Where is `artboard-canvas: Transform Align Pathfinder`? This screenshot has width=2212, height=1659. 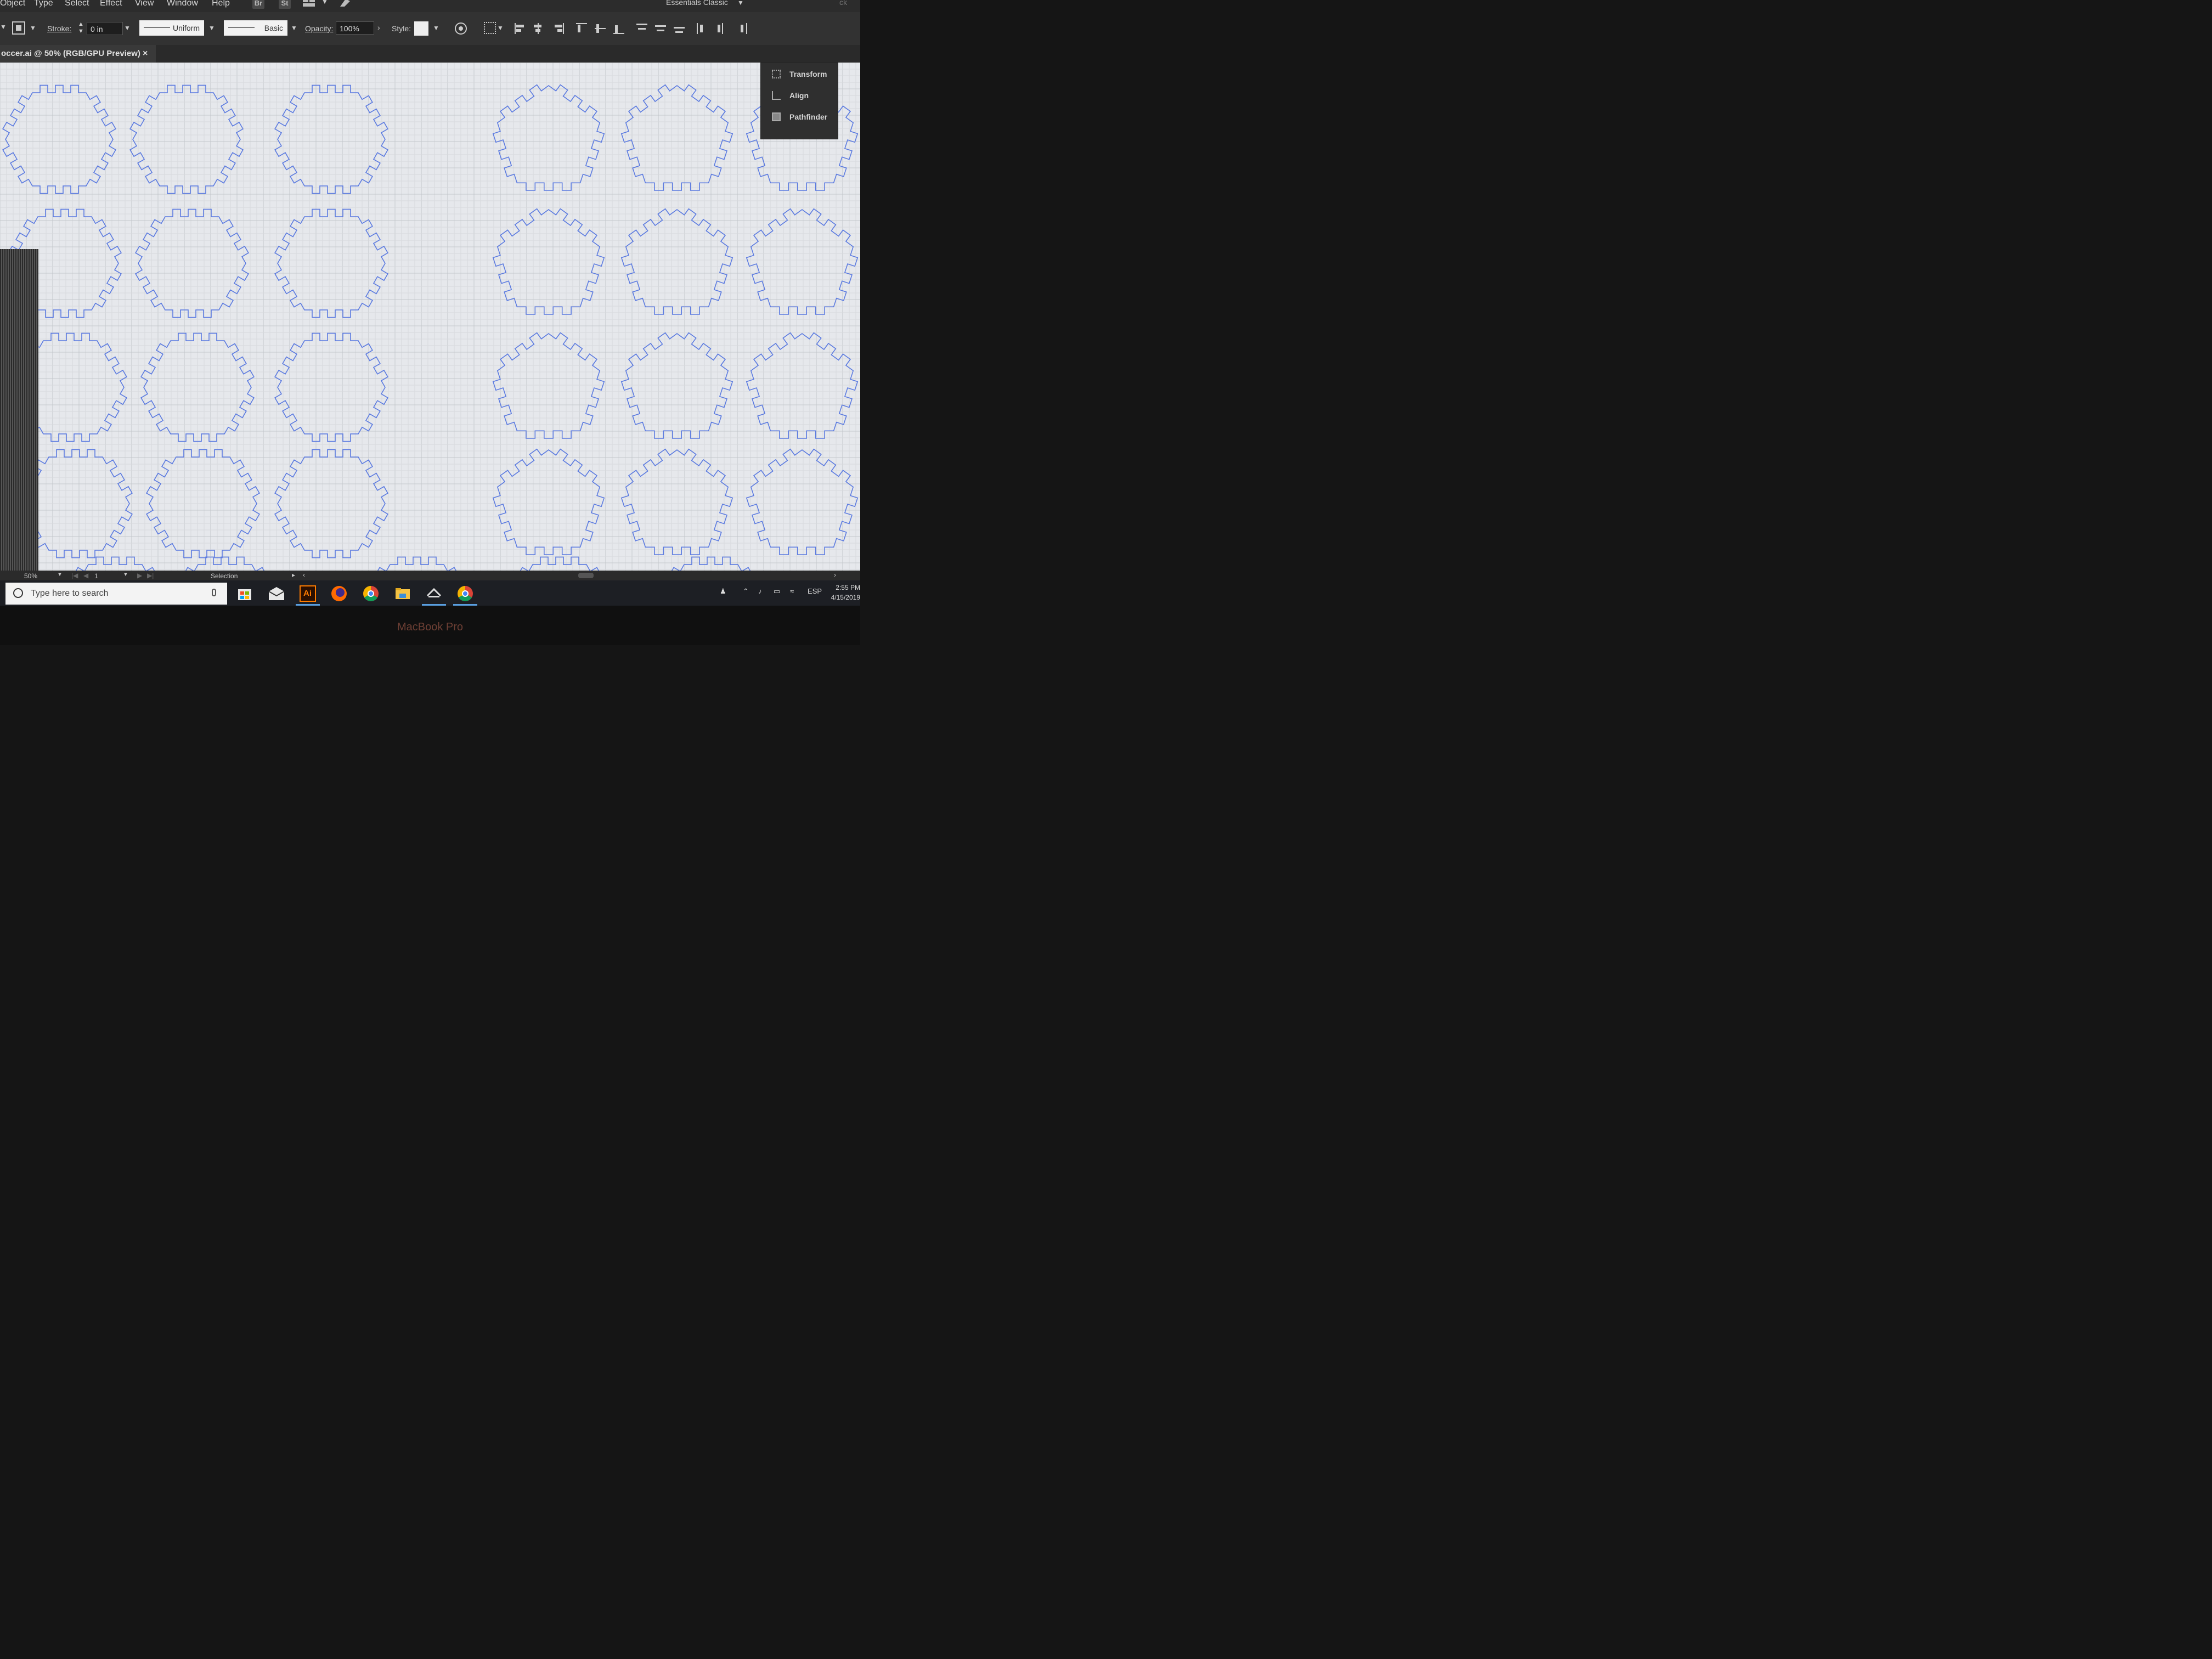
artboard-canvas: Transform Align Pathfinder is located at coordinates (430, 317).